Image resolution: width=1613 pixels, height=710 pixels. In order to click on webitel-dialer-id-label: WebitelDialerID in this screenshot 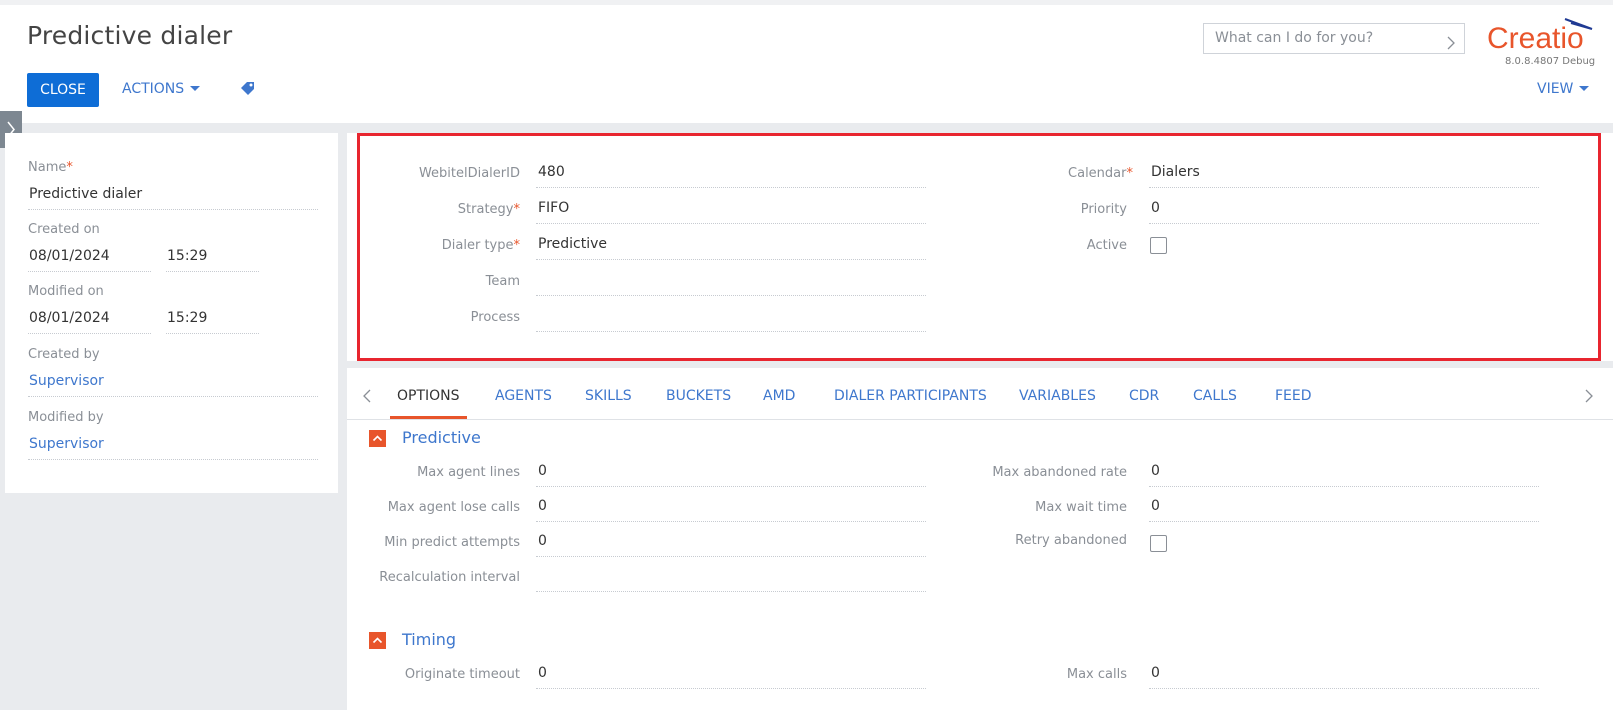, I will do `click(469, 173)`.